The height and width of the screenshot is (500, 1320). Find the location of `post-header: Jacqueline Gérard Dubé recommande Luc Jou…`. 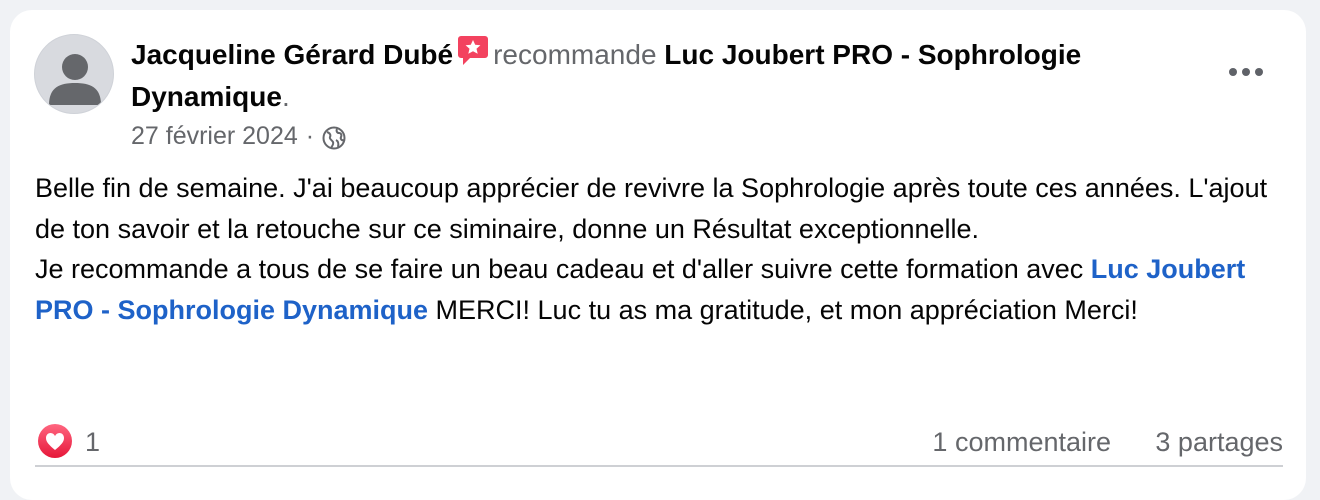

post-header: Jacqueline Gérard Dubé recommande Luc Jou… is located at coordinates (671, 76).